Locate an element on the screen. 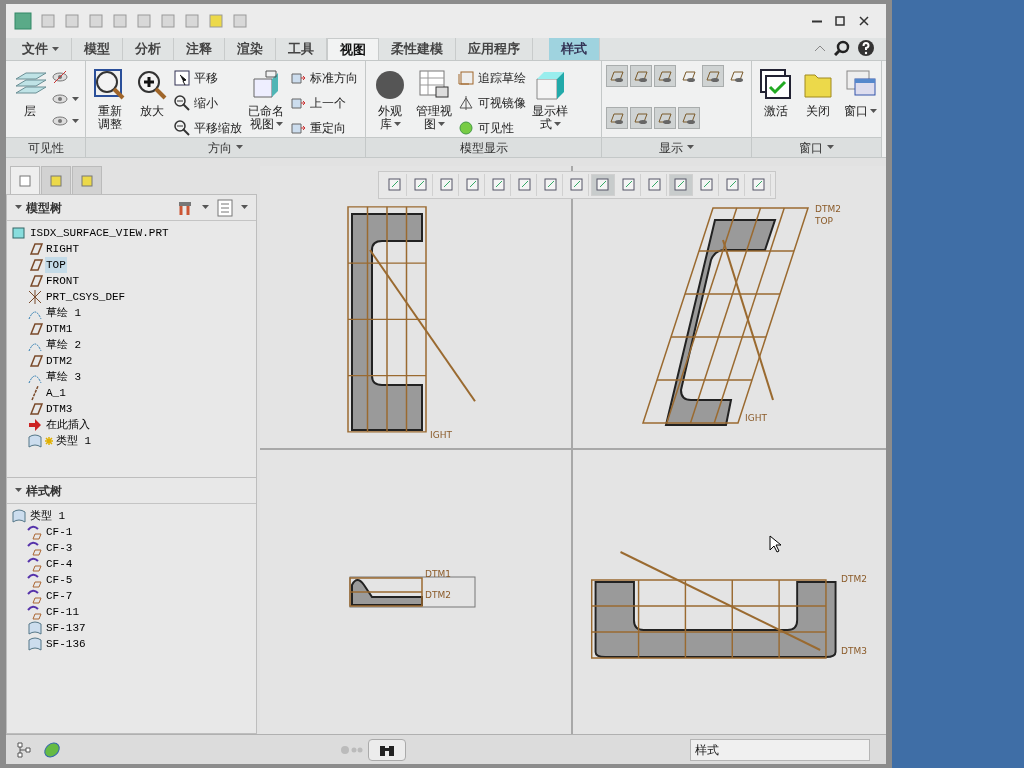 The image size is (1024, 768). tree-title: 模型树 is located at coordinates (44, 208).